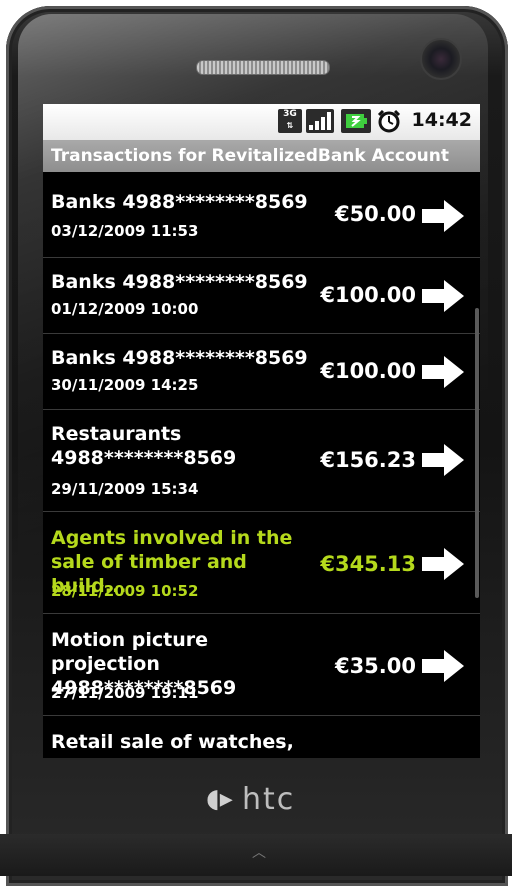 The height and width of the screenshot is (886, 512). Describe the element at coordinates (259, 853) in the screenshot. I see `chevron-up-icon: ︿` at that location.